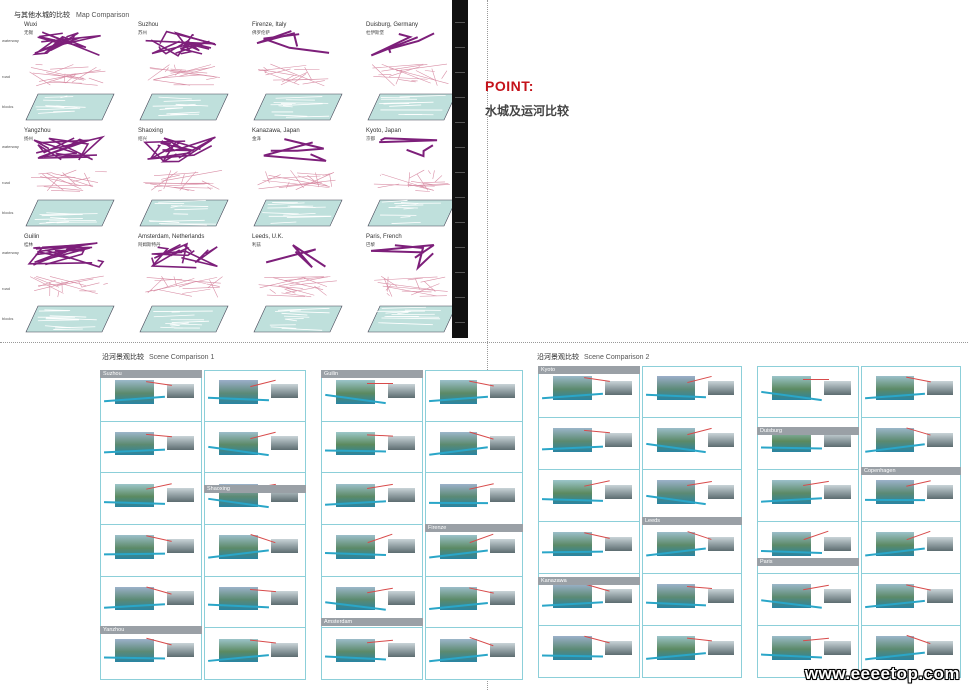 This screenshot has height=690, width=968. I want to click on scene-city-header: Shaoxing, so click(255, 489).